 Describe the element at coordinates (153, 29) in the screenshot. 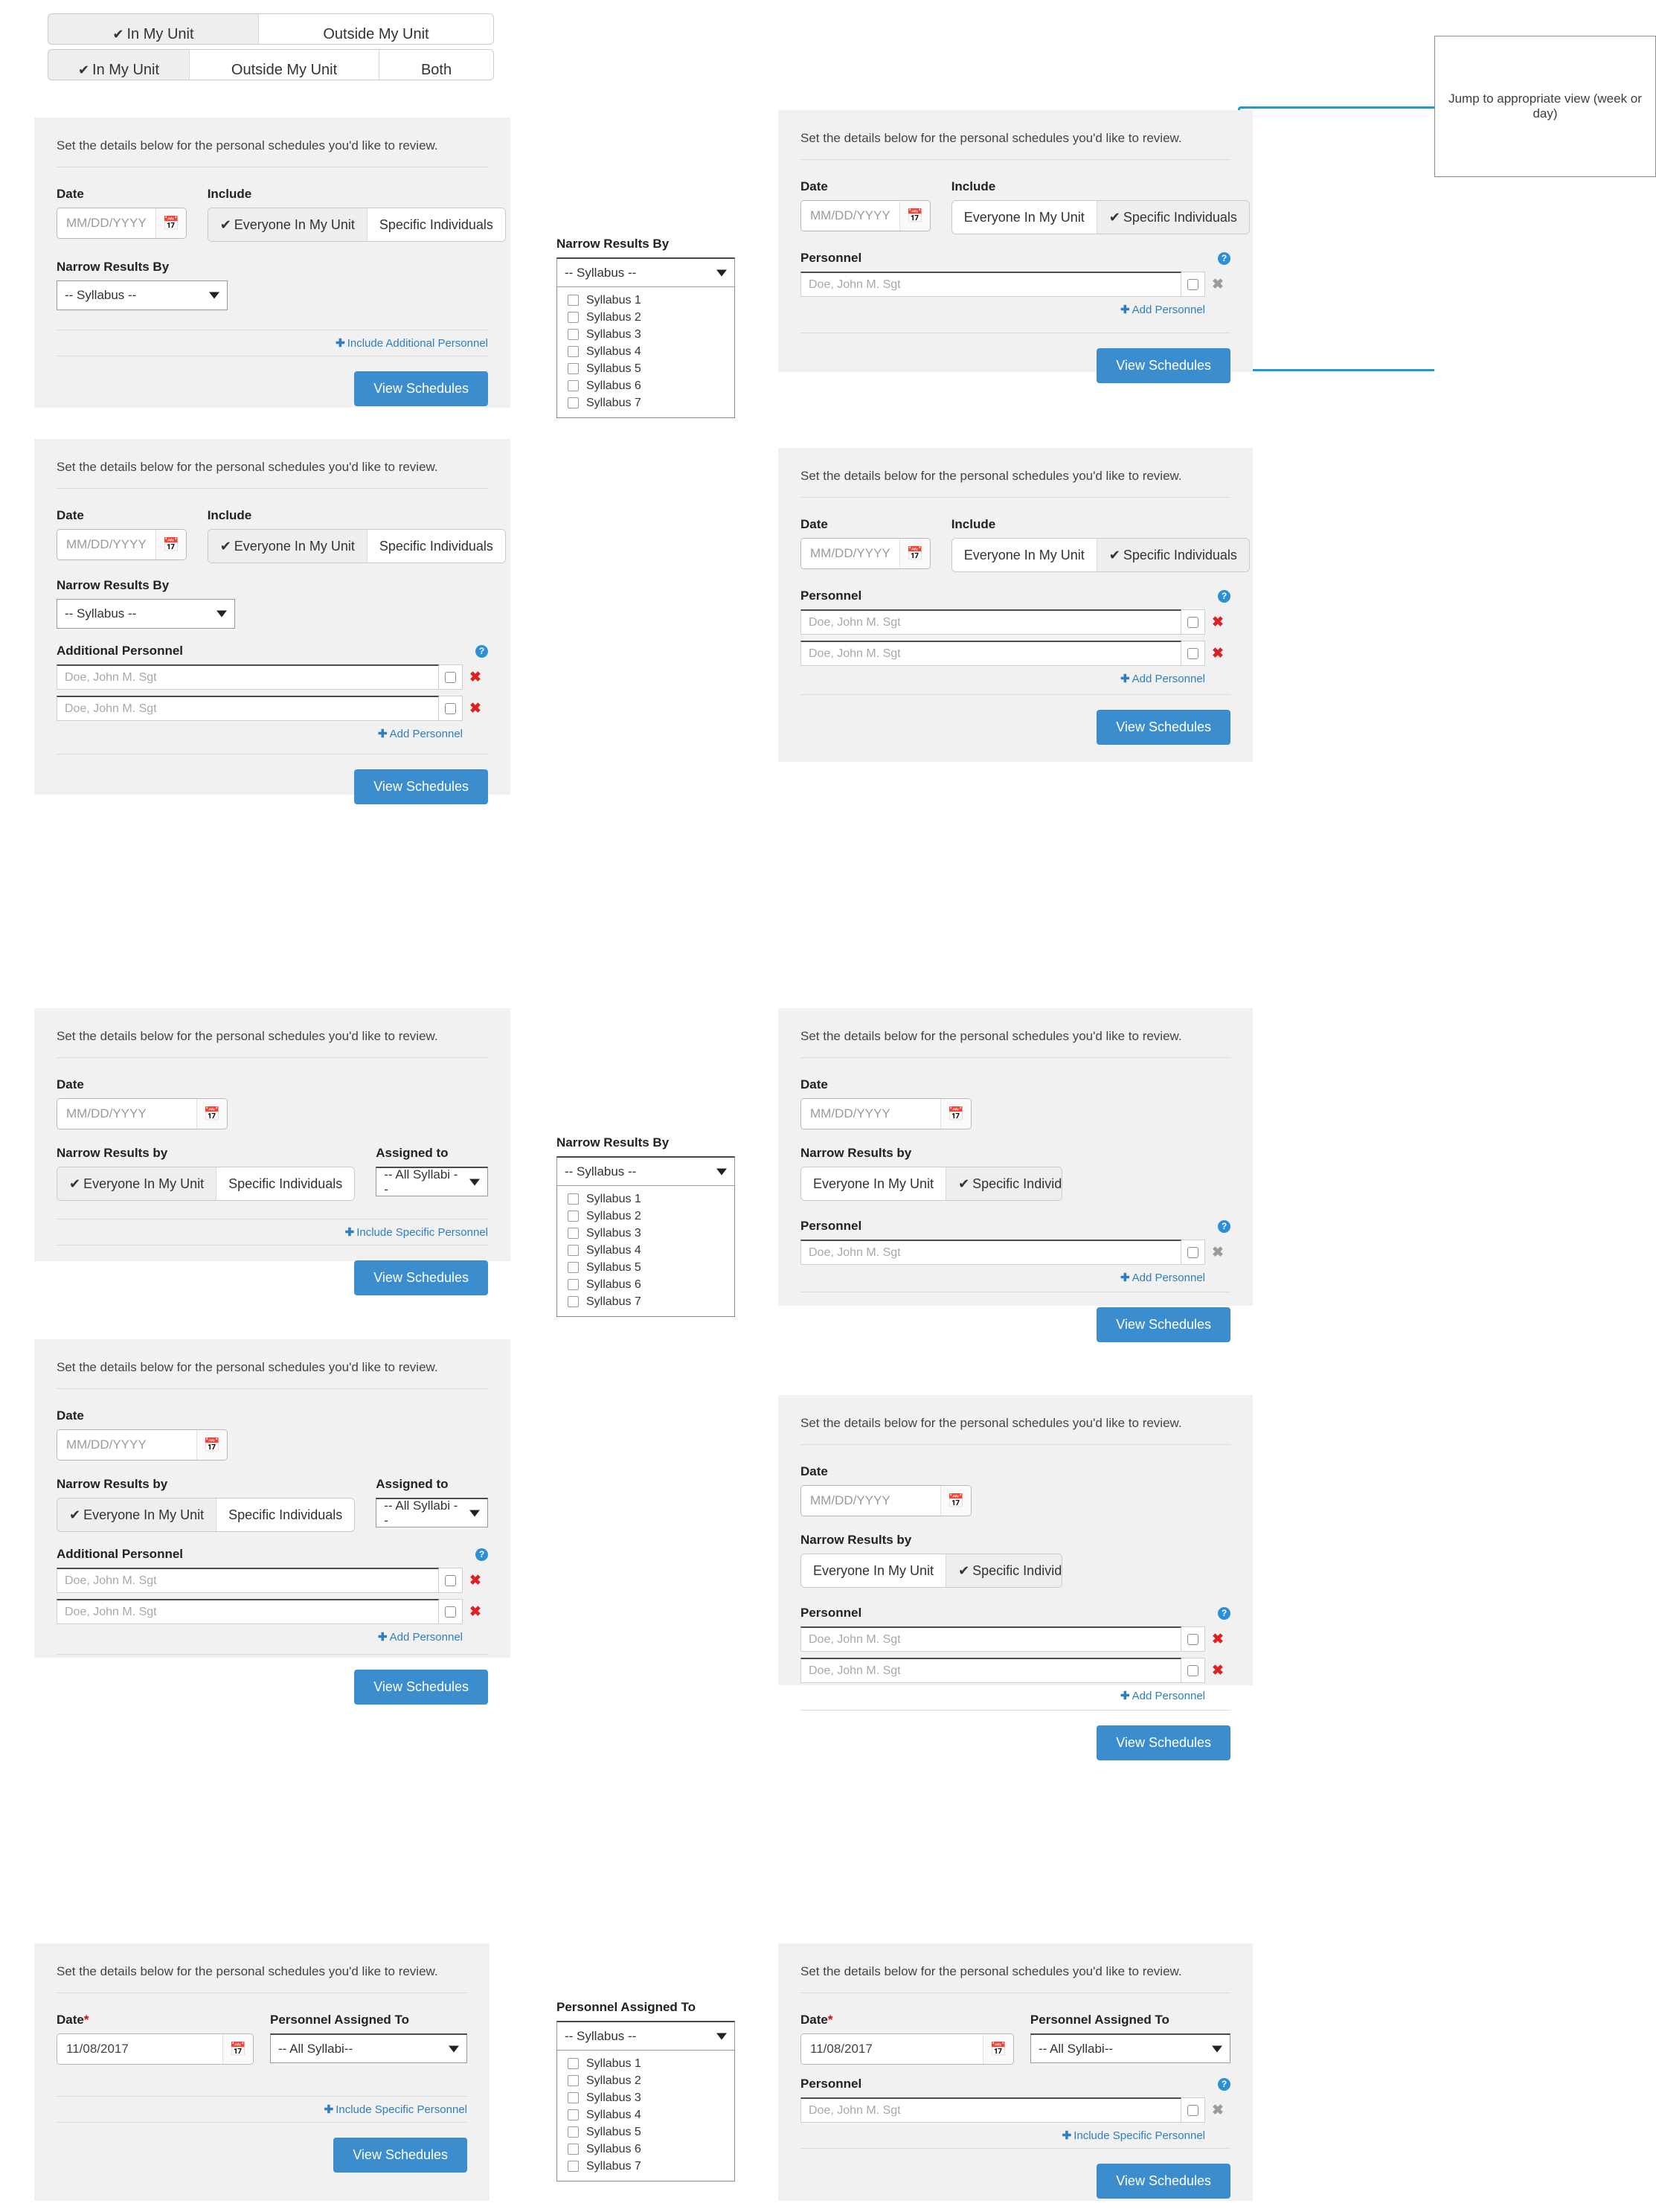

I see `toggle-option-in-my-unit: ✔ In My Unit` at that location.